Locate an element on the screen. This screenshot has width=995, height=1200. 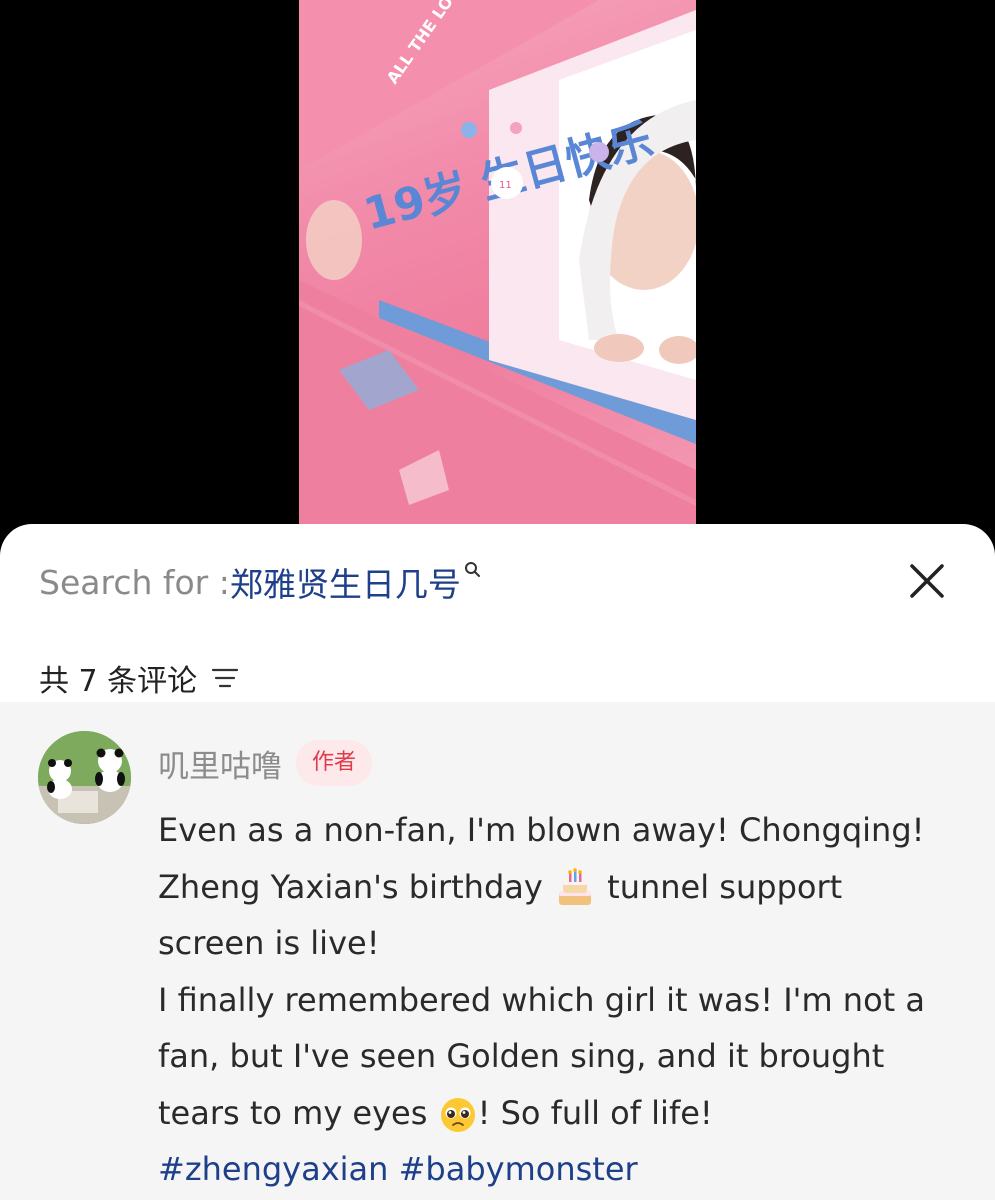
comment-header: 叽里咕噜 作者 is located at coordinates (265, 763).